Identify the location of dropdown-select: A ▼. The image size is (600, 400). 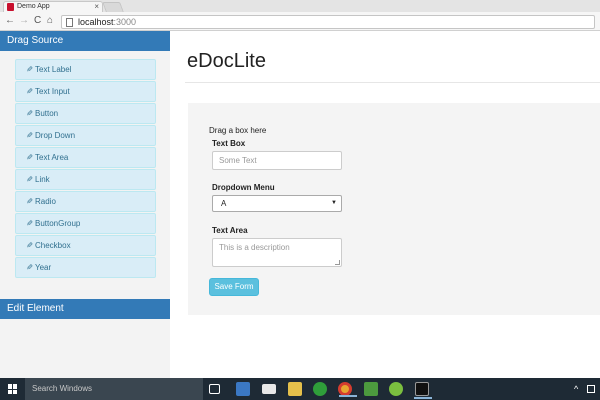
(277, 203).